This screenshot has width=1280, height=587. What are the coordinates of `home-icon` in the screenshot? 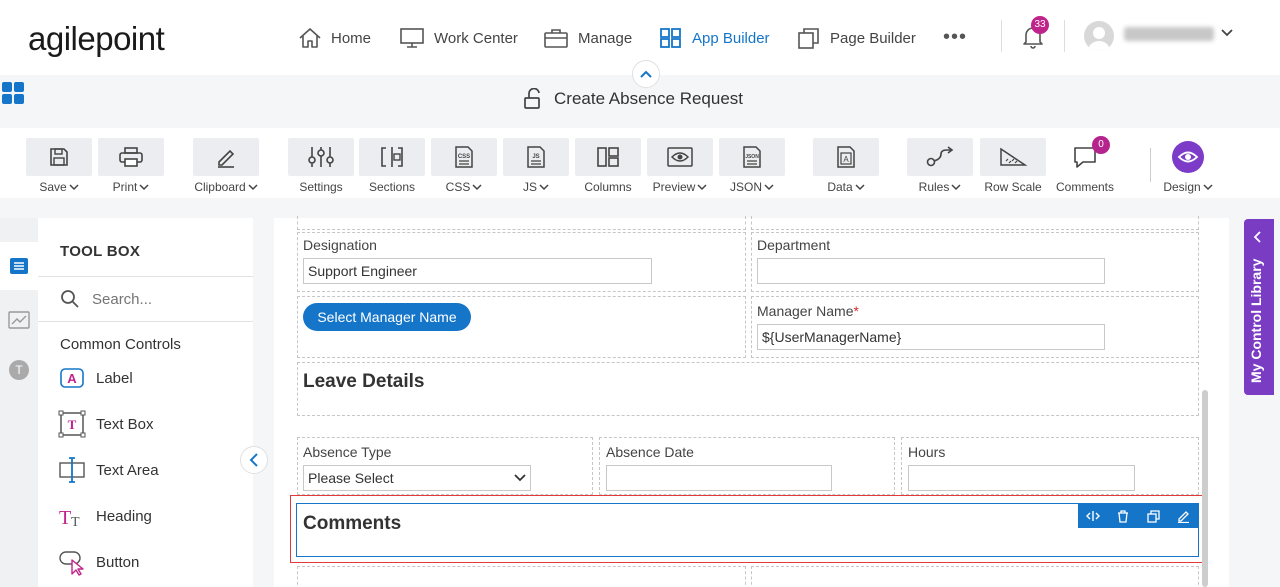 It's located at (310, 38).